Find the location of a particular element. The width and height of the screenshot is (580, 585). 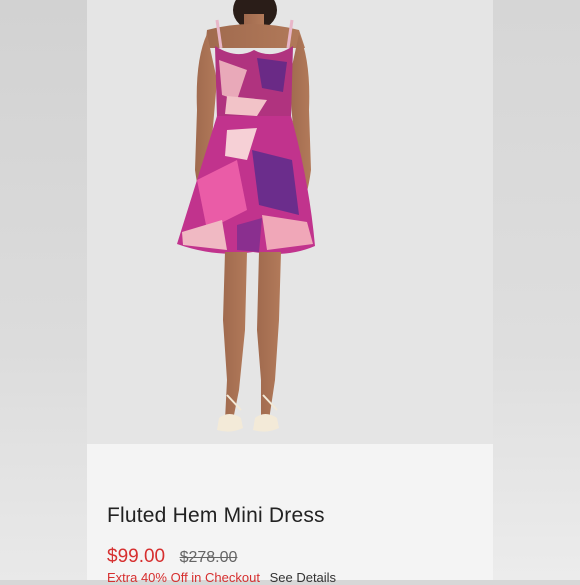

promo-row: Extra 40% Off in Checkout See Details is located at coordinates (221, 577).